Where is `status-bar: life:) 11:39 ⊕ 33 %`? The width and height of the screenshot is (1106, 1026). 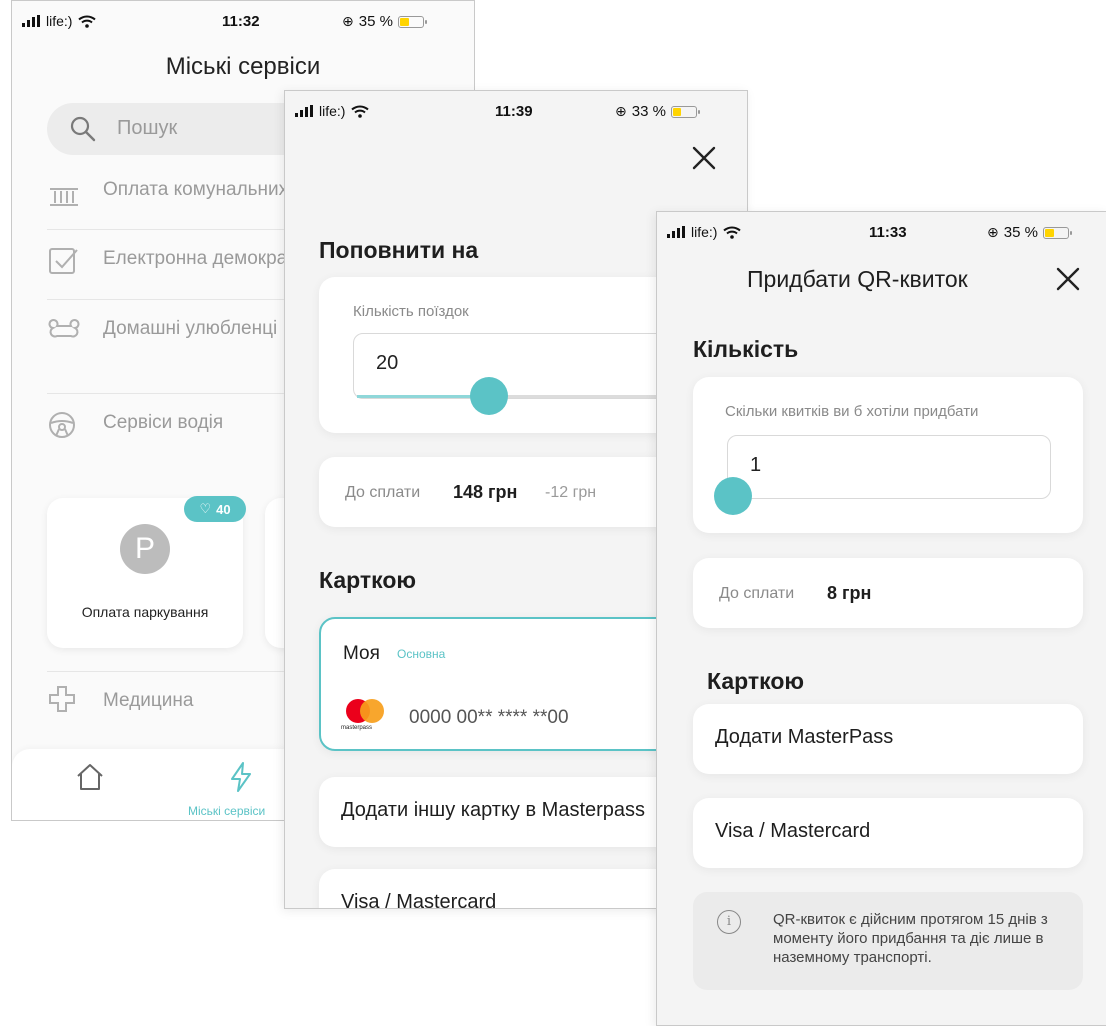 status-bar: life:) 11:39 ⊕ 33 % is located at coordinates (516, 111).